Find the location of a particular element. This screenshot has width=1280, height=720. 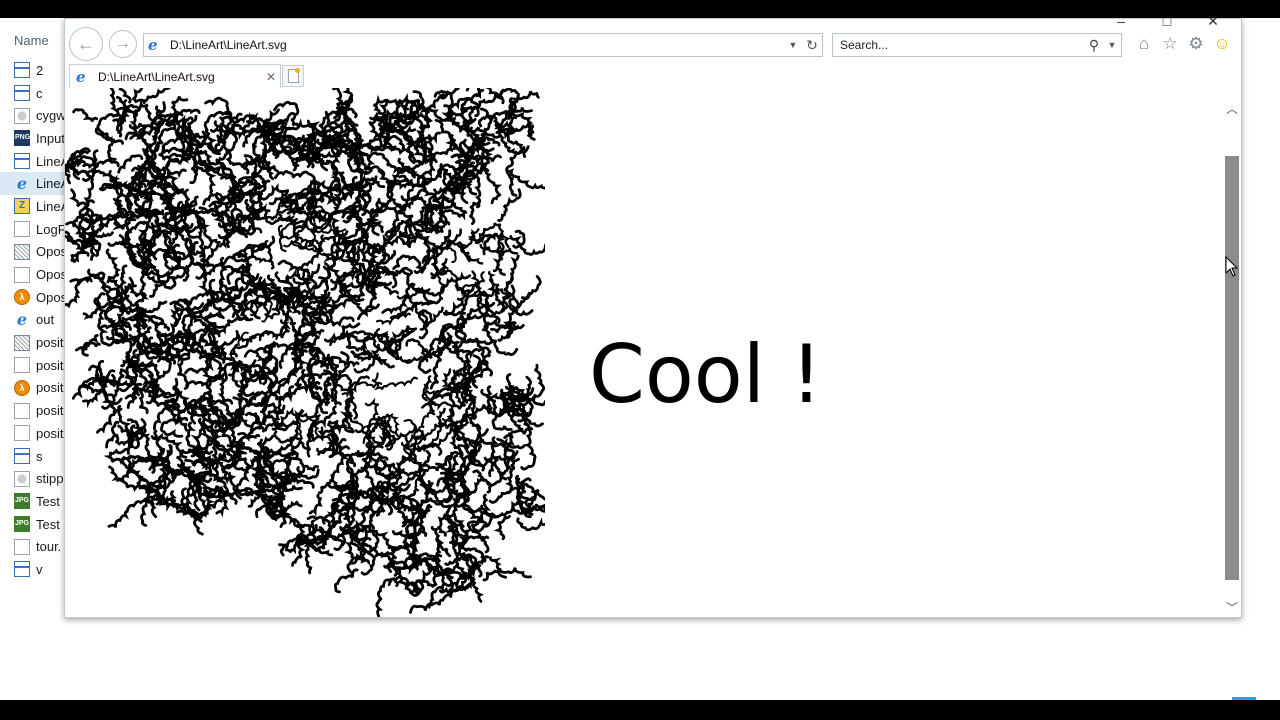

ie-tab-icon: e is located at coordinates (81, 76).